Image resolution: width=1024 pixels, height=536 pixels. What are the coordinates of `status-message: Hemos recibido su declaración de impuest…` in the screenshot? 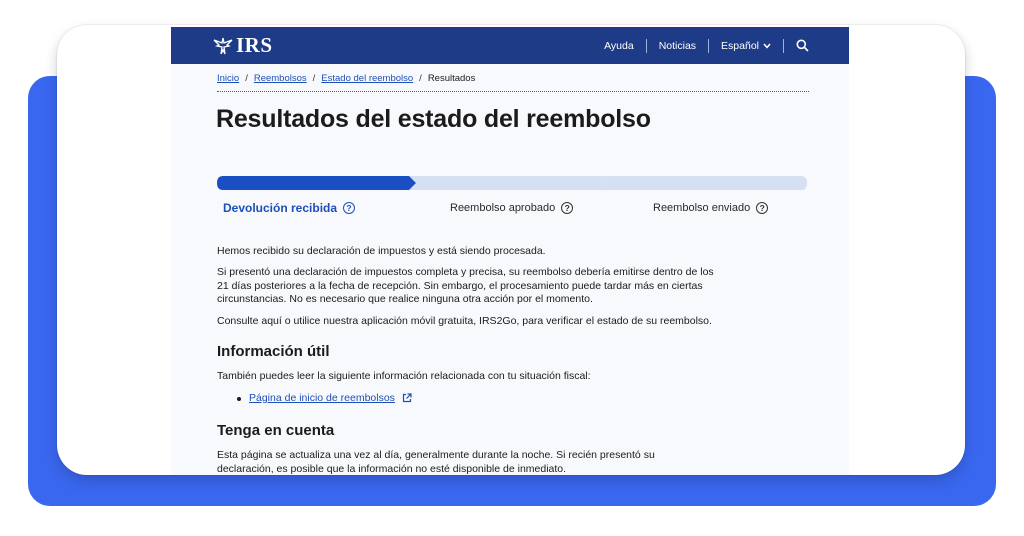 It's located at (381, 251).